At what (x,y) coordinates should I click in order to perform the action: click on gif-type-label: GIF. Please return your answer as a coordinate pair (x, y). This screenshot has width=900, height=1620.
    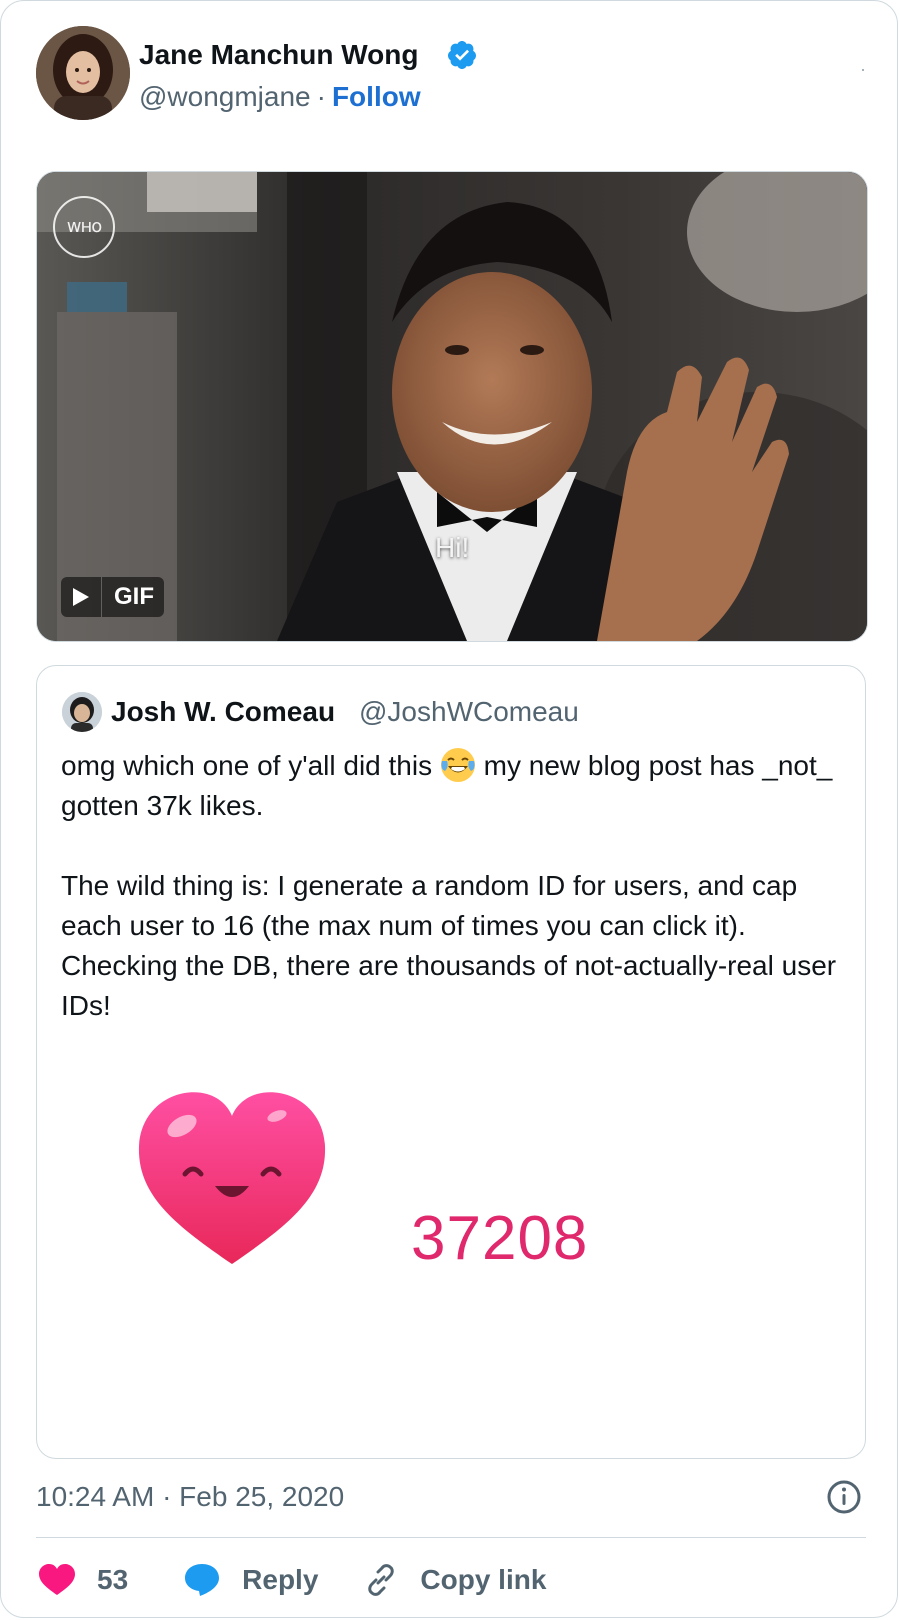
    Looking at the image, I should click on (134, 596).